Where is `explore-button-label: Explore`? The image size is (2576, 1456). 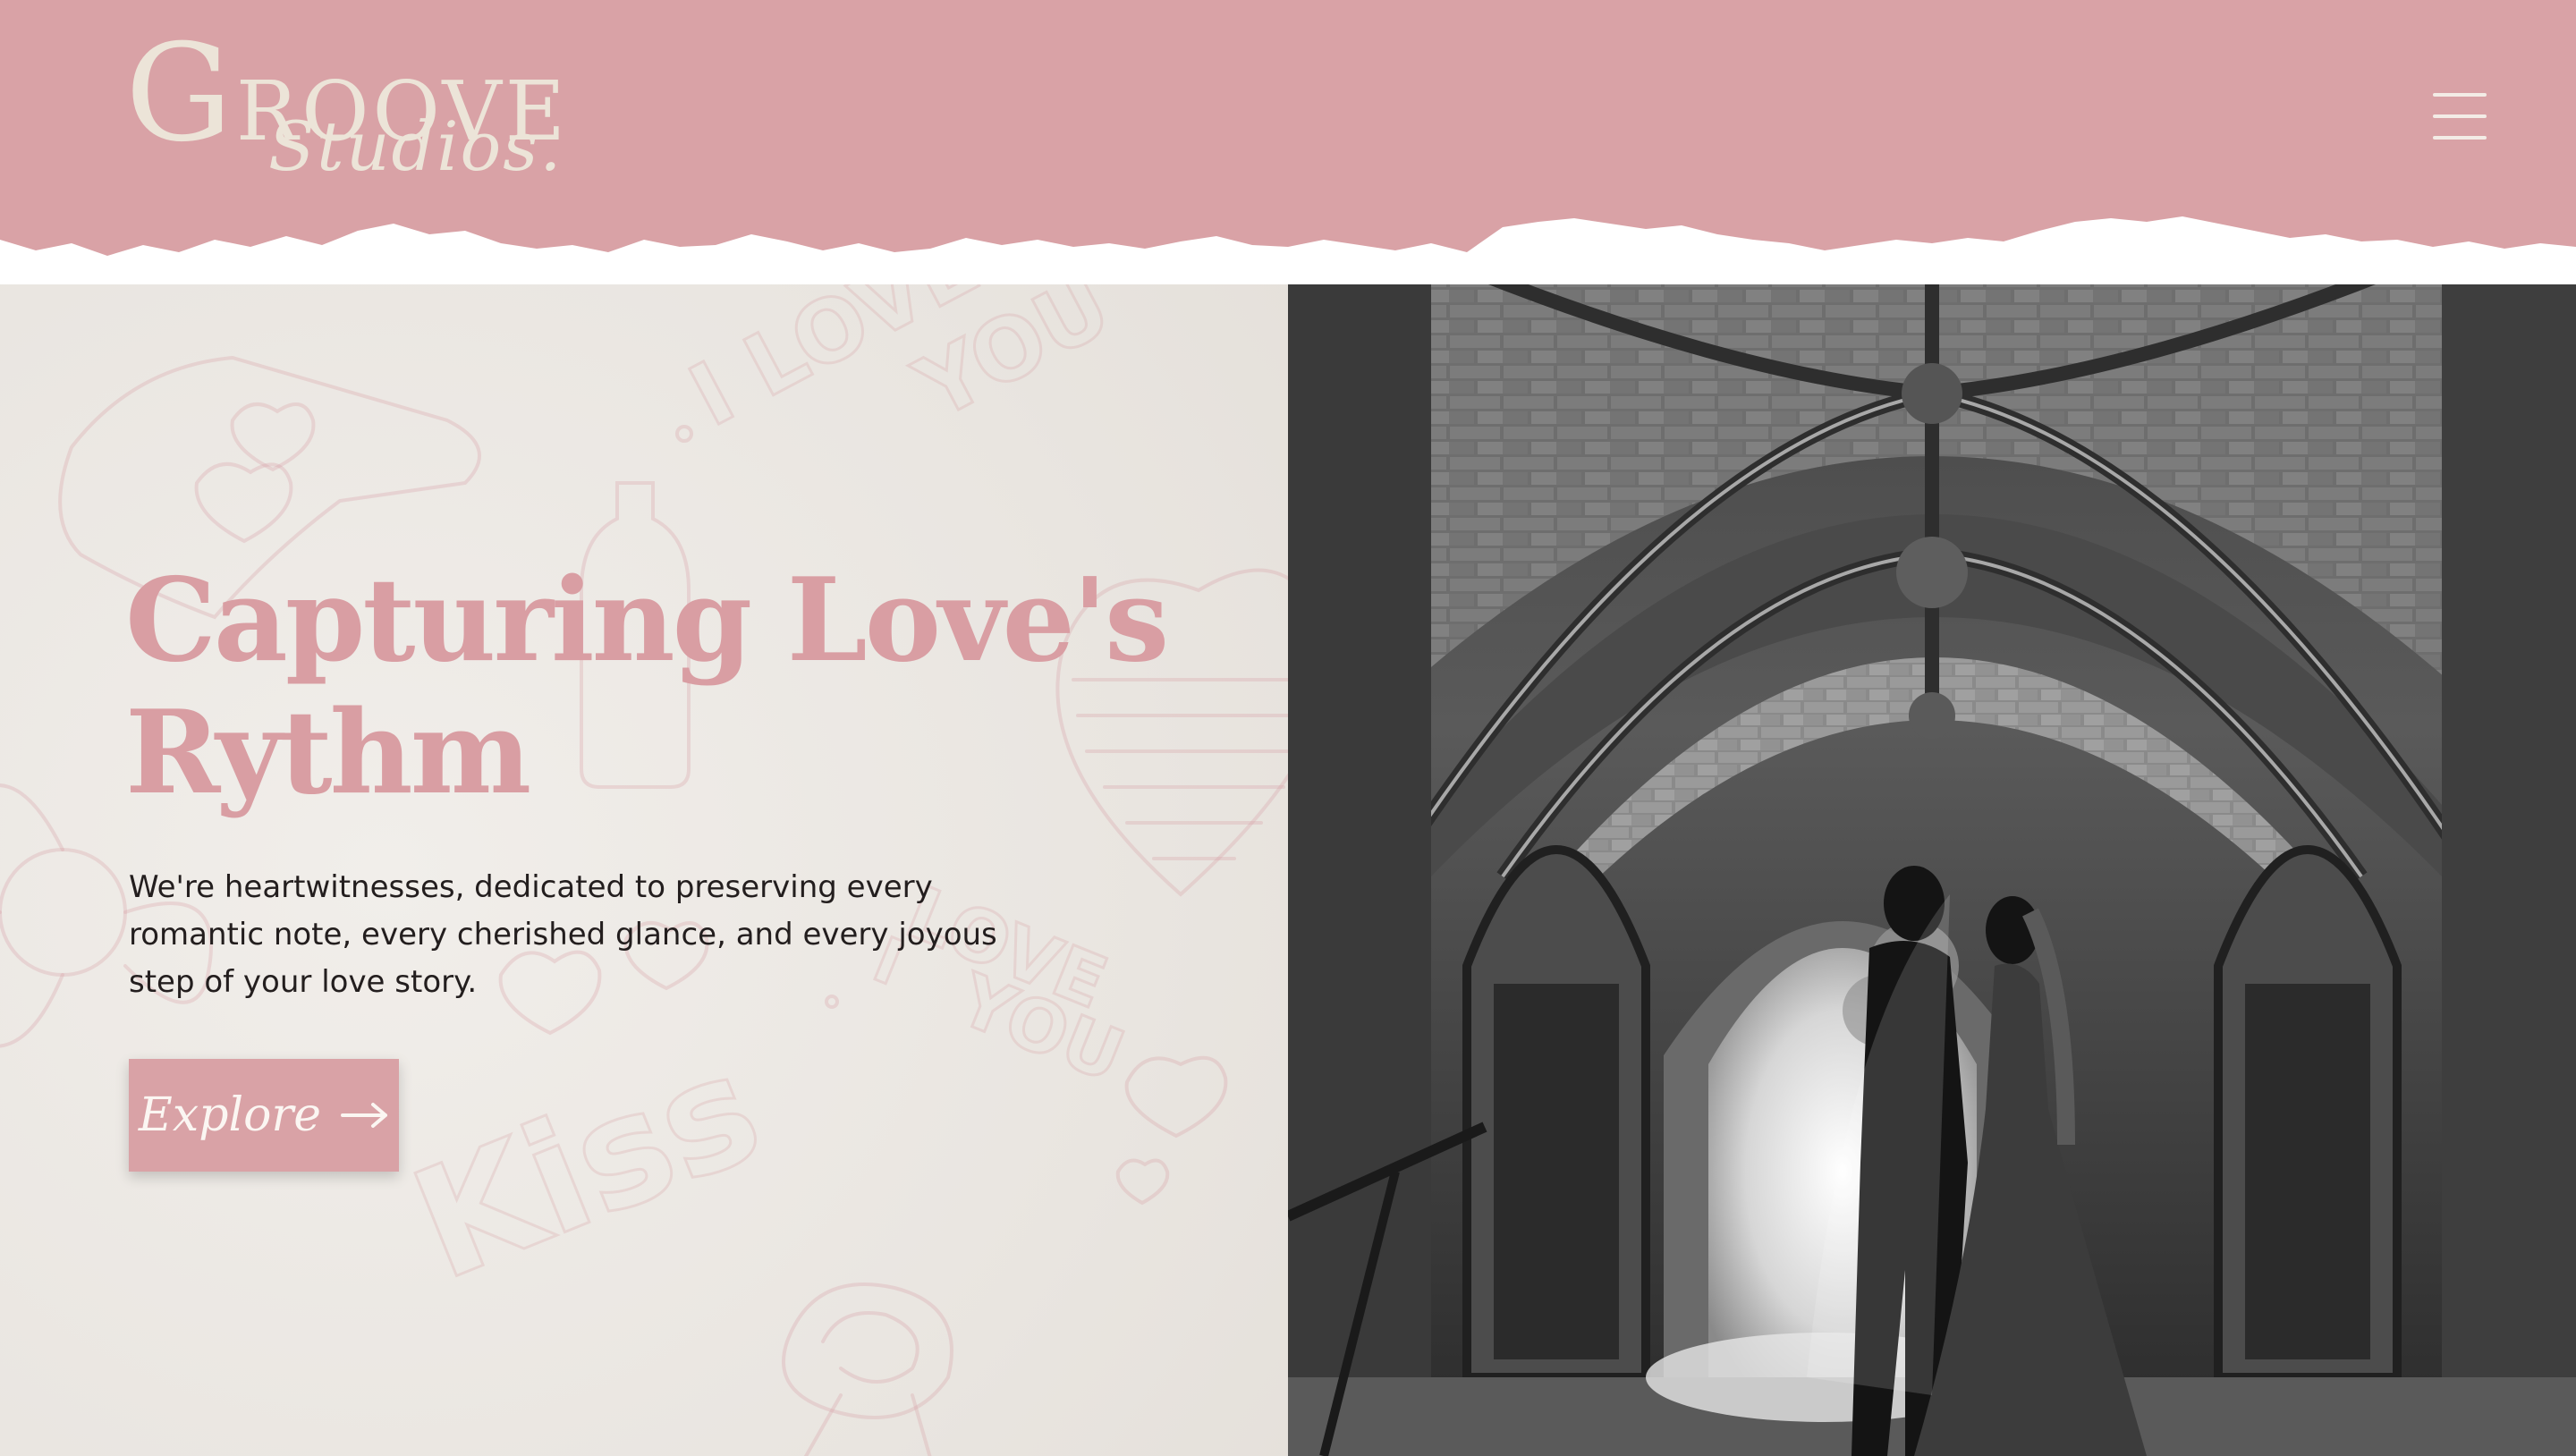 explore-button-label: Explore is located at coordinates (230, 1115).